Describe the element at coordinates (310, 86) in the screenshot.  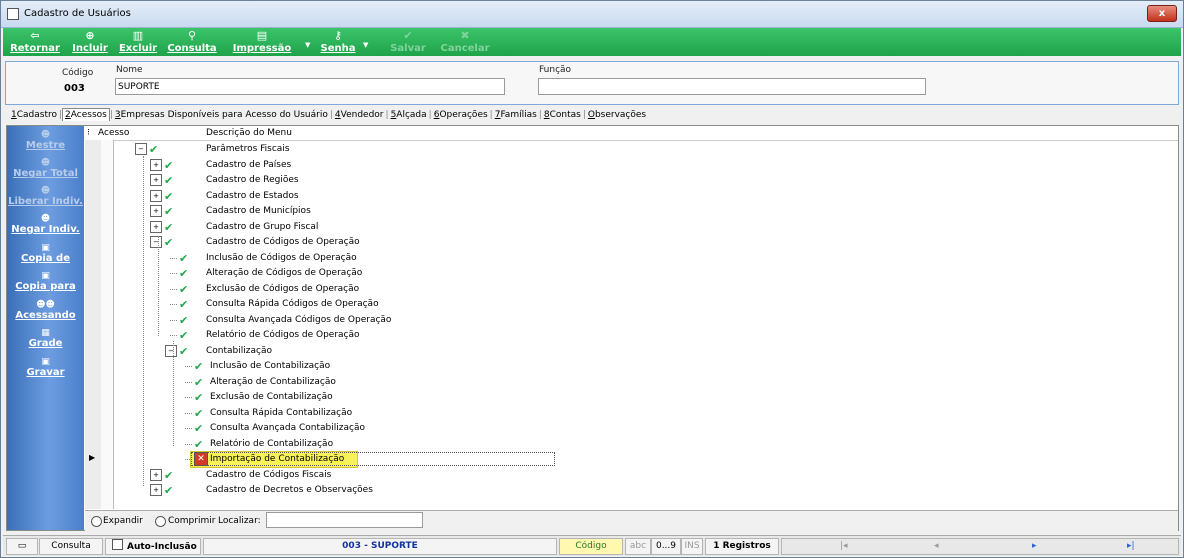
I see `nome-field: SUPORTE` at that location.